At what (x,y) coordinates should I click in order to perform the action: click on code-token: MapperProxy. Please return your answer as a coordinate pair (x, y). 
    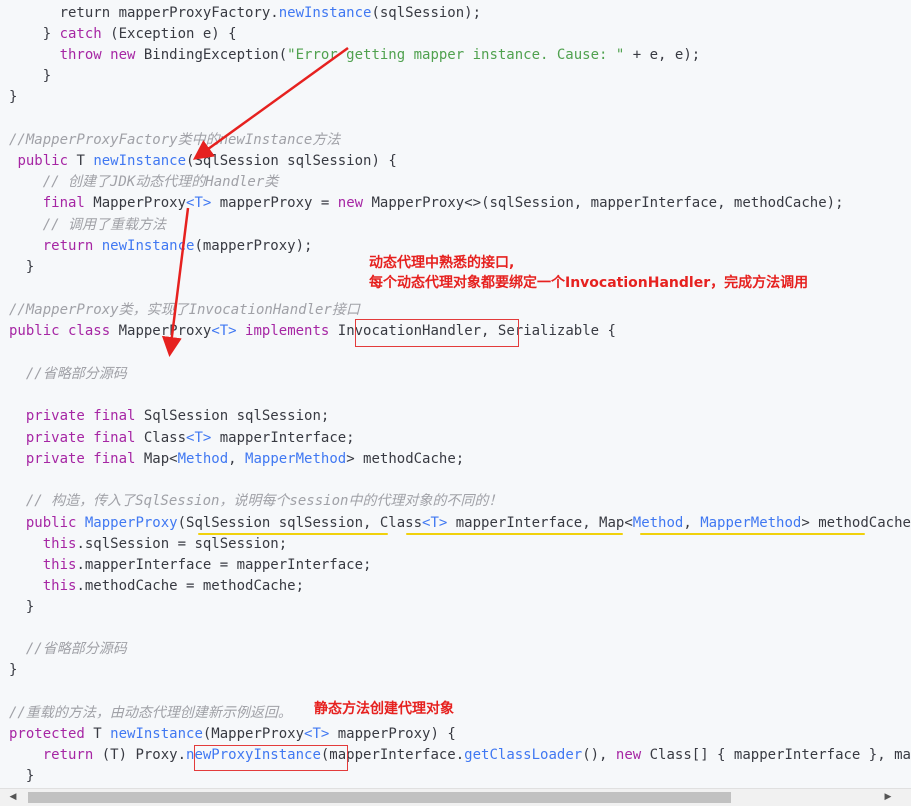
    Looking at the image, I should click on (135, 203).